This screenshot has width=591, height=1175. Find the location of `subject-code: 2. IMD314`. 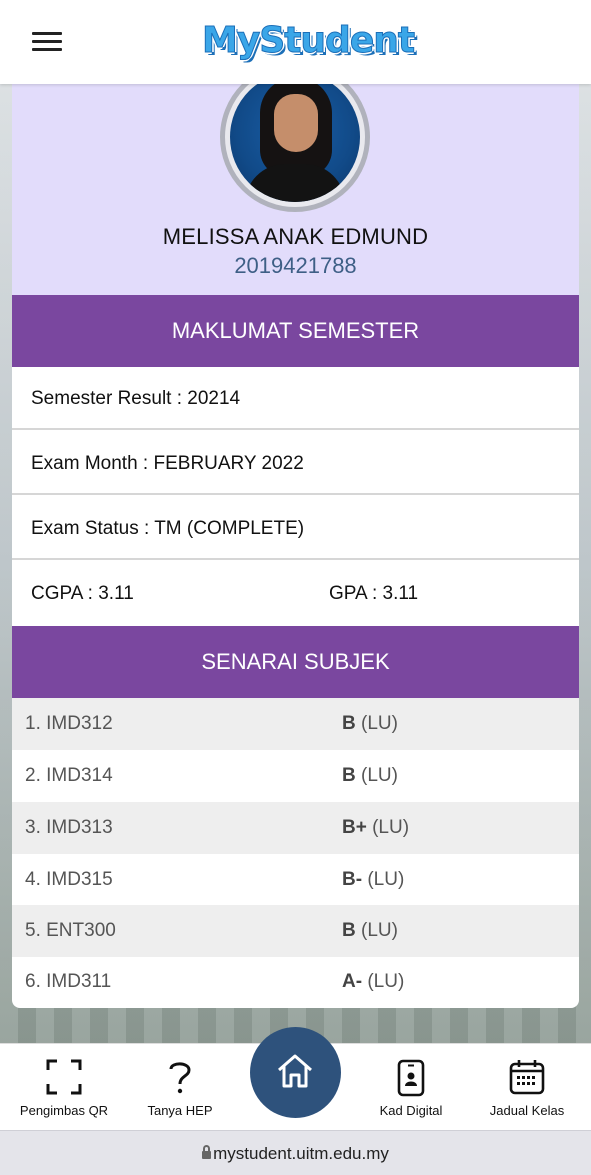

subject-code: 2. IMD314 is located at coordinates (69, 775).